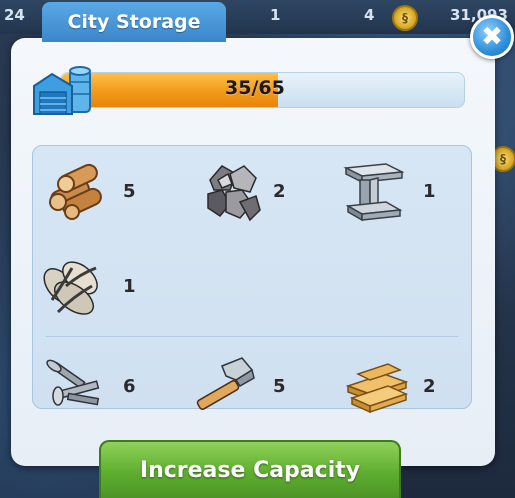 This screenshot has width=515, height=498. I want to click on hud-left-value: 24, so click(14, 15).